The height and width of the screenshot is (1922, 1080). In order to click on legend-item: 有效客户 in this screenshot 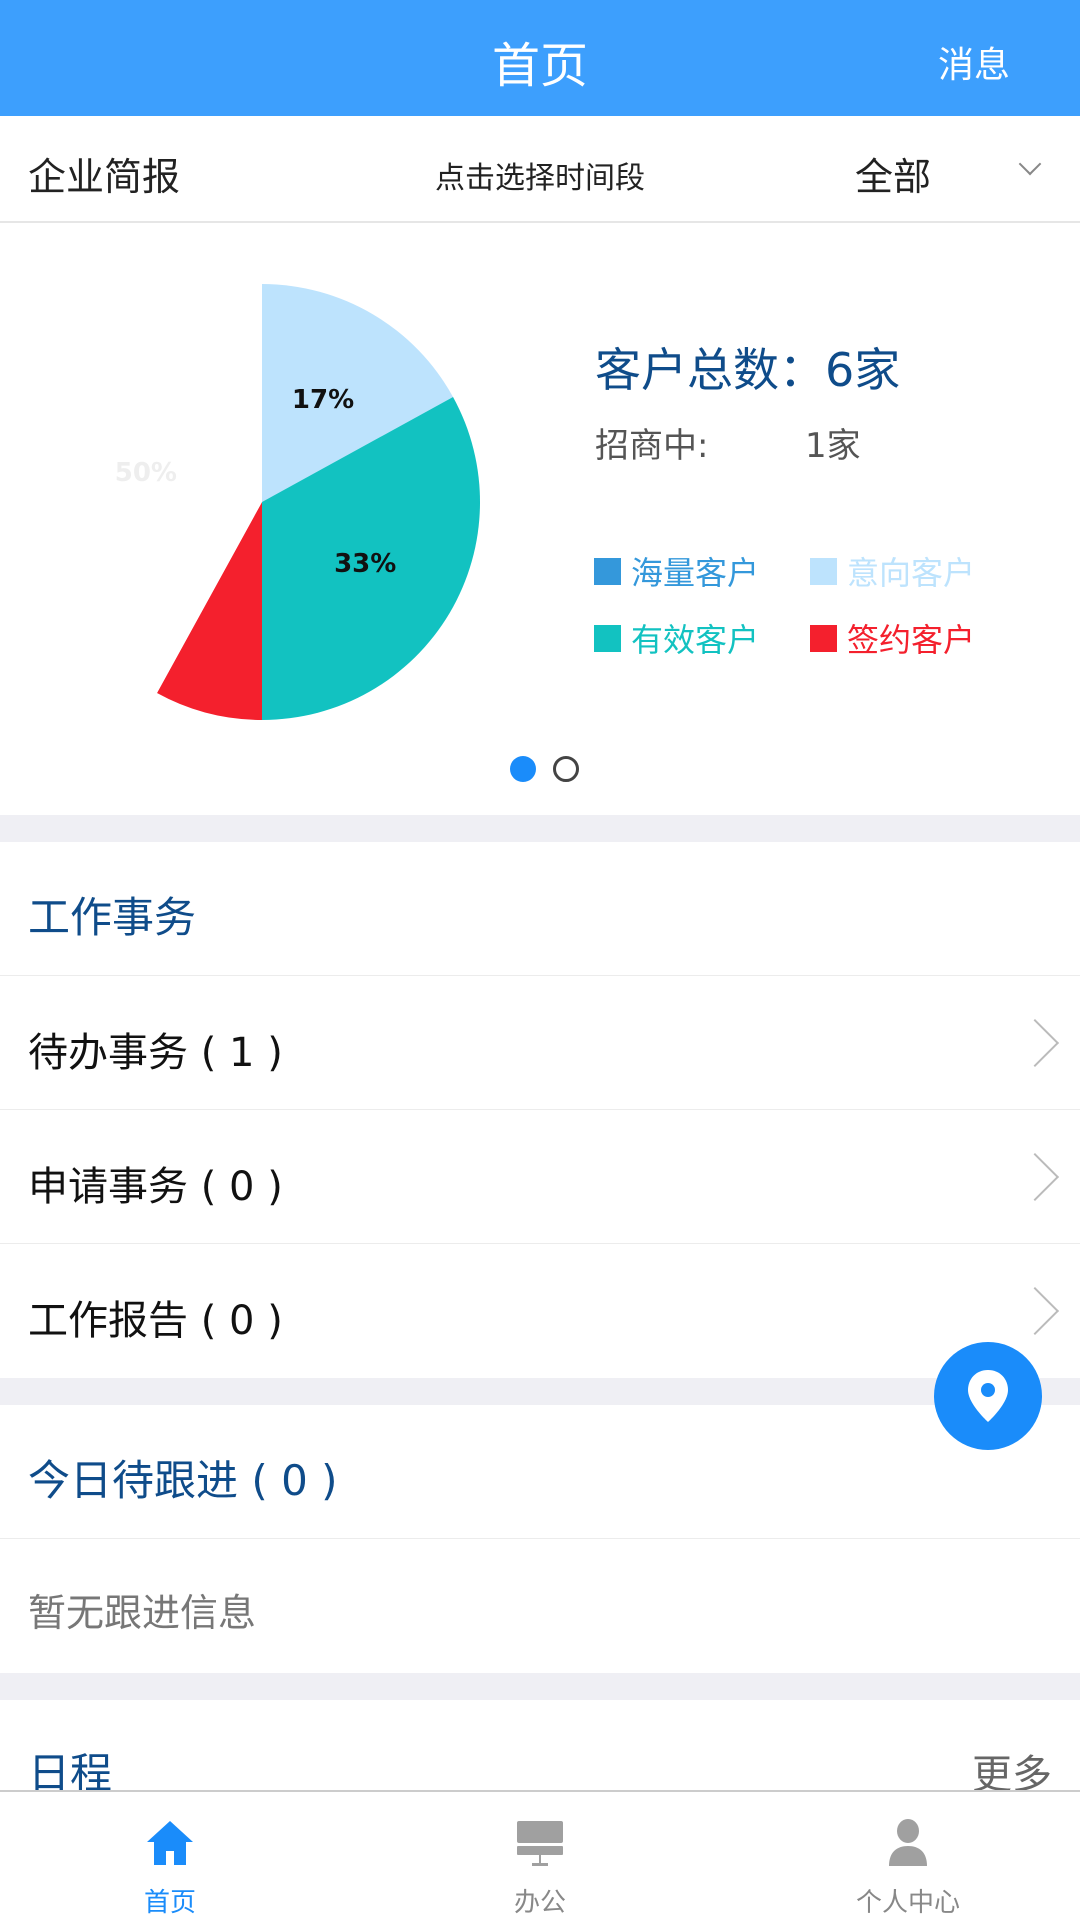, I will do `click(676, 638)`.